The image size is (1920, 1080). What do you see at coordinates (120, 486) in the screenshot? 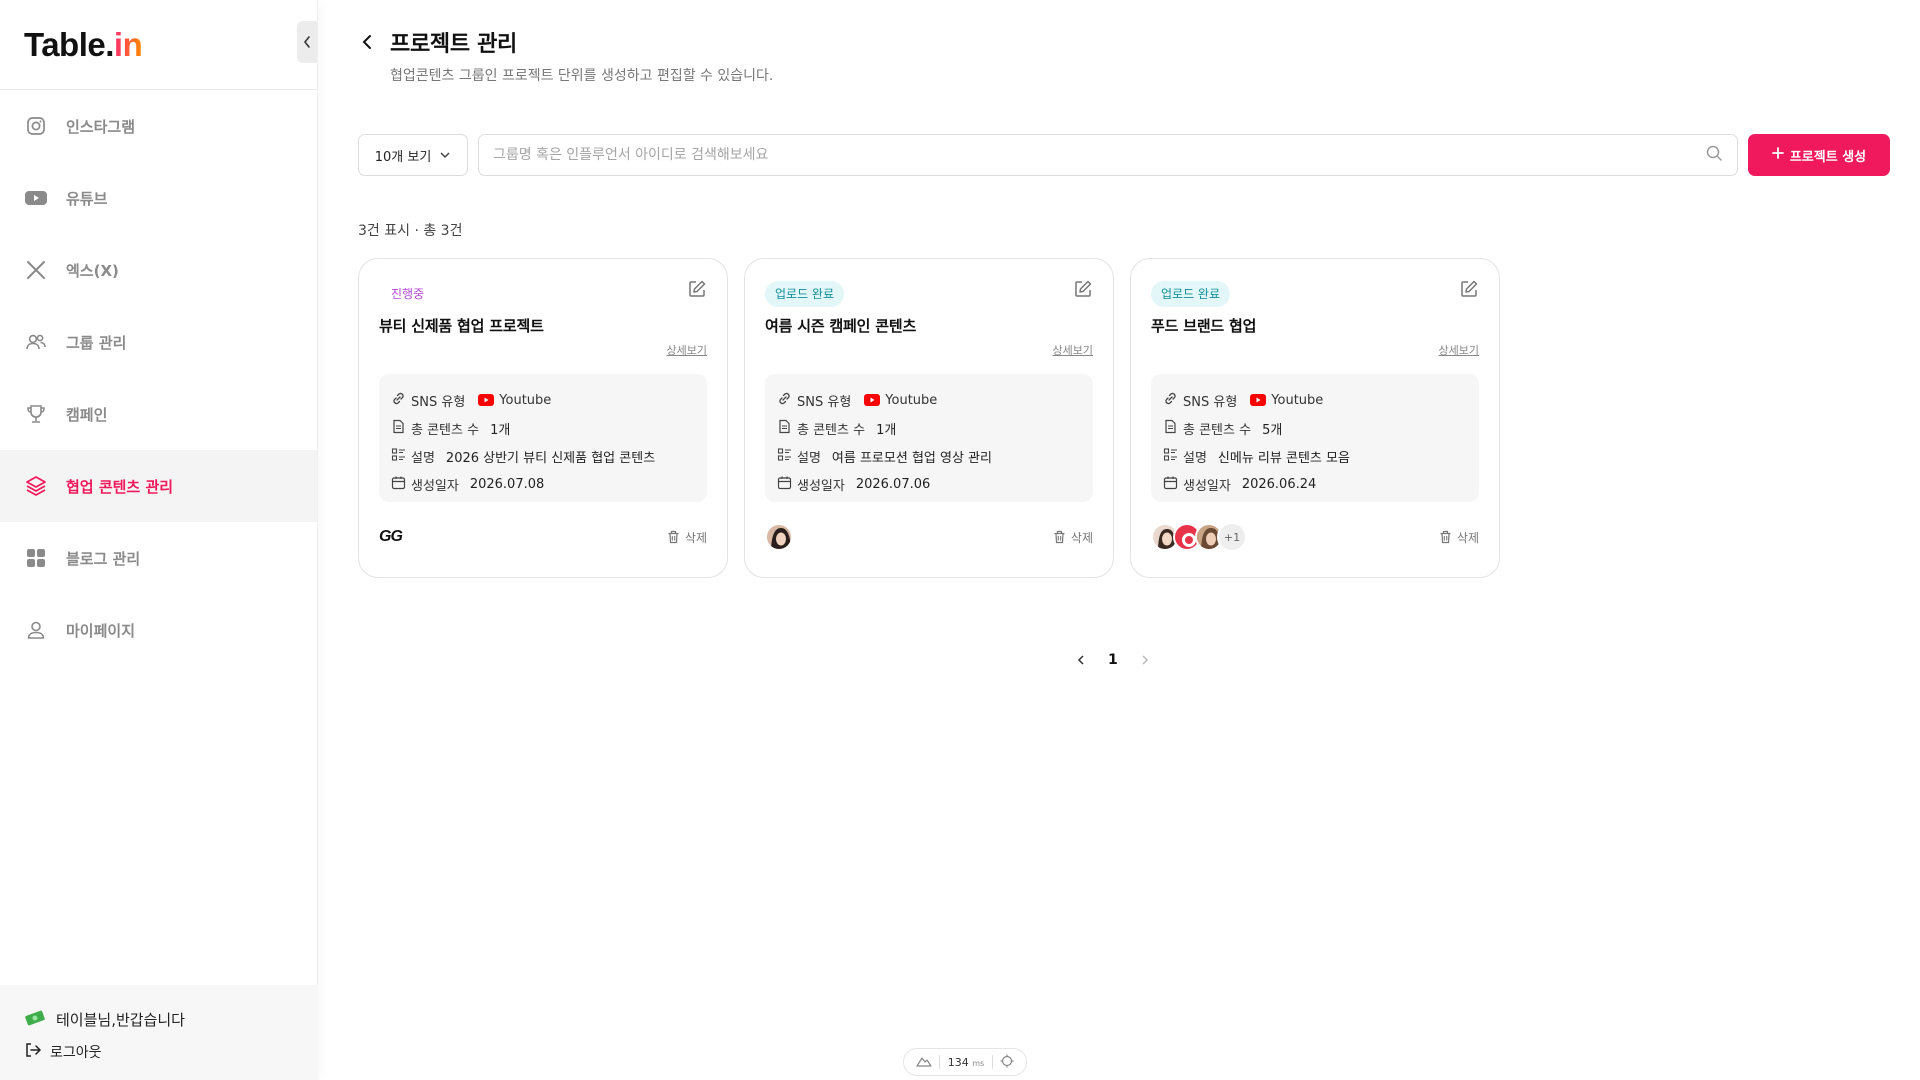
I see `sidebar-item-label: 협업 콘텐츠 관리` at bounding box center [120, 486].